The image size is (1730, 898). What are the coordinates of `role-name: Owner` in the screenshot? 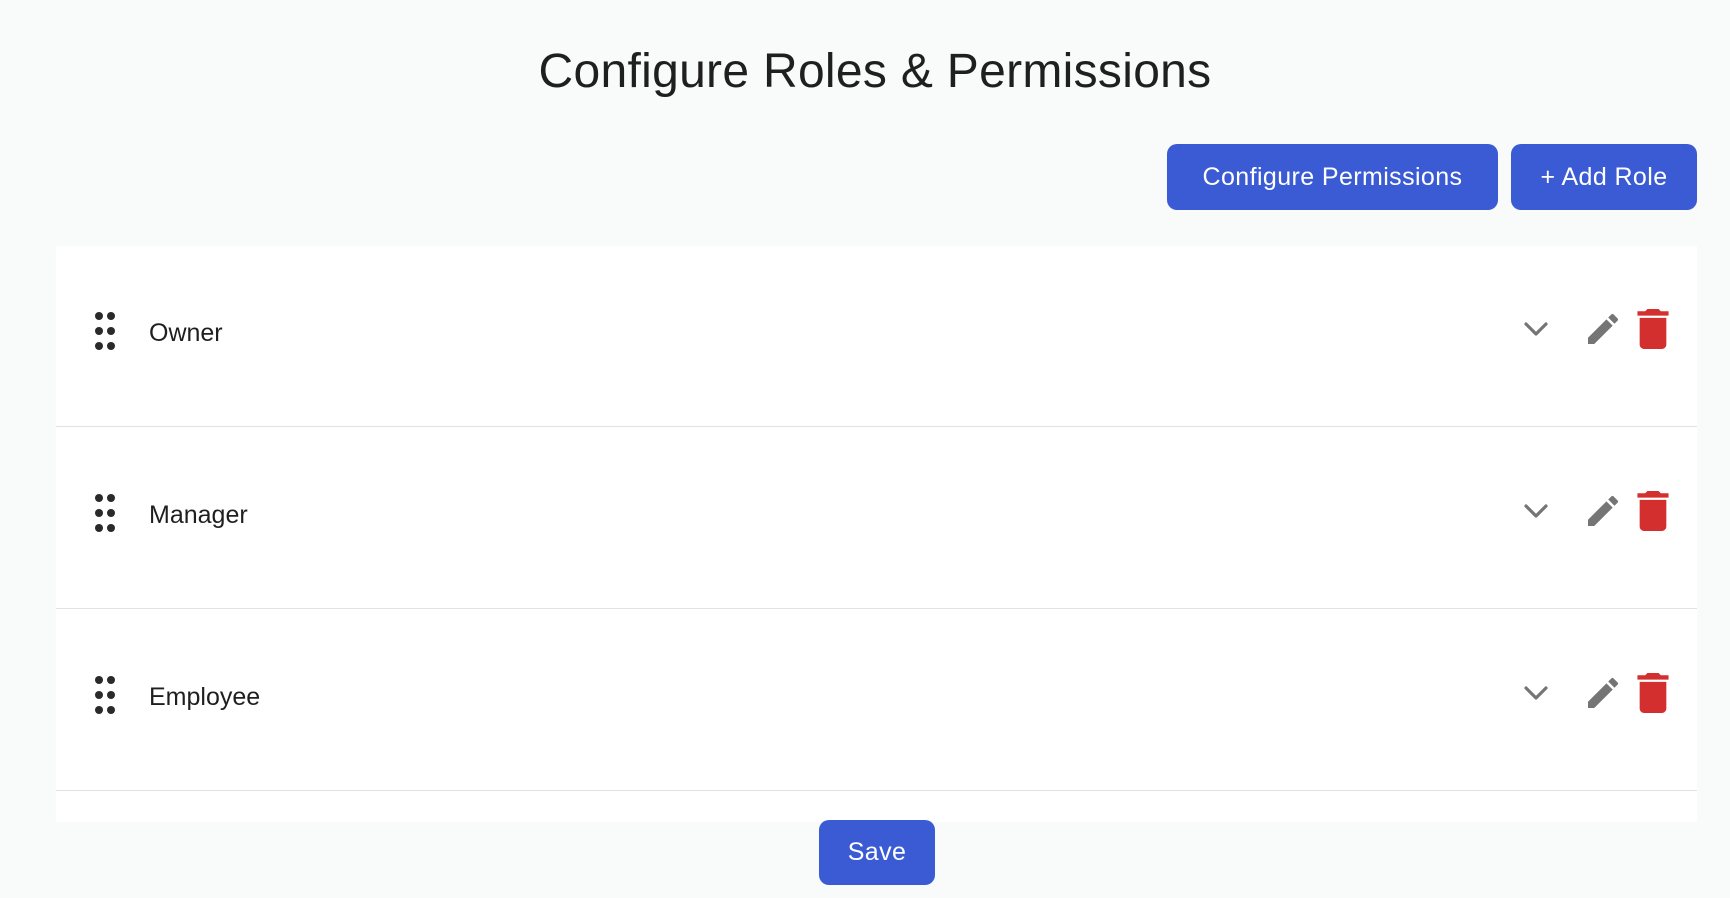 It's located at (186, 333).